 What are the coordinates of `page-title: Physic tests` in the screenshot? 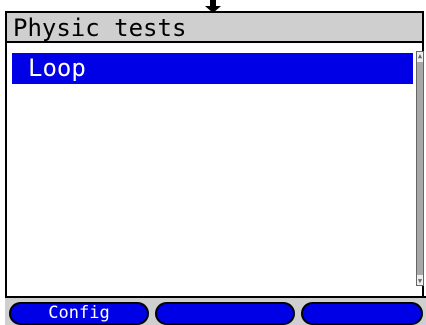 It's located at (100, 28).